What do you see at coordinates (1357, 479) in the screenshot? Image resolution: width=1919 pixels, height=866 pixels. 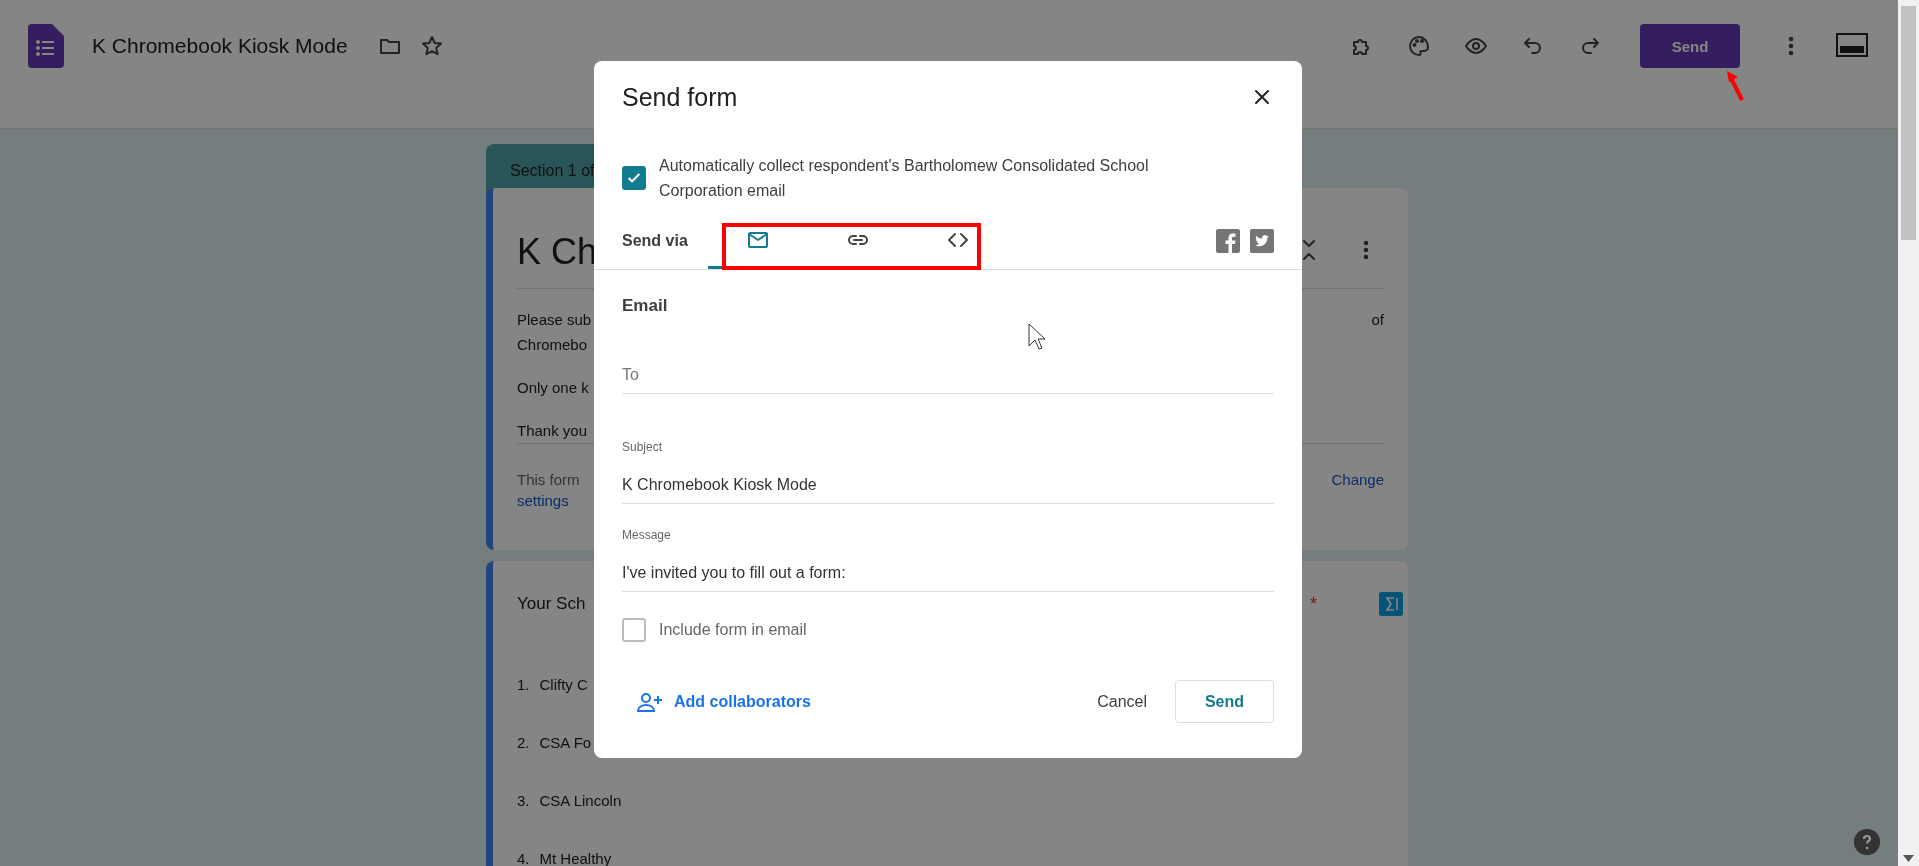 I see `change-link: Change` at bounding box center [1357, 479].